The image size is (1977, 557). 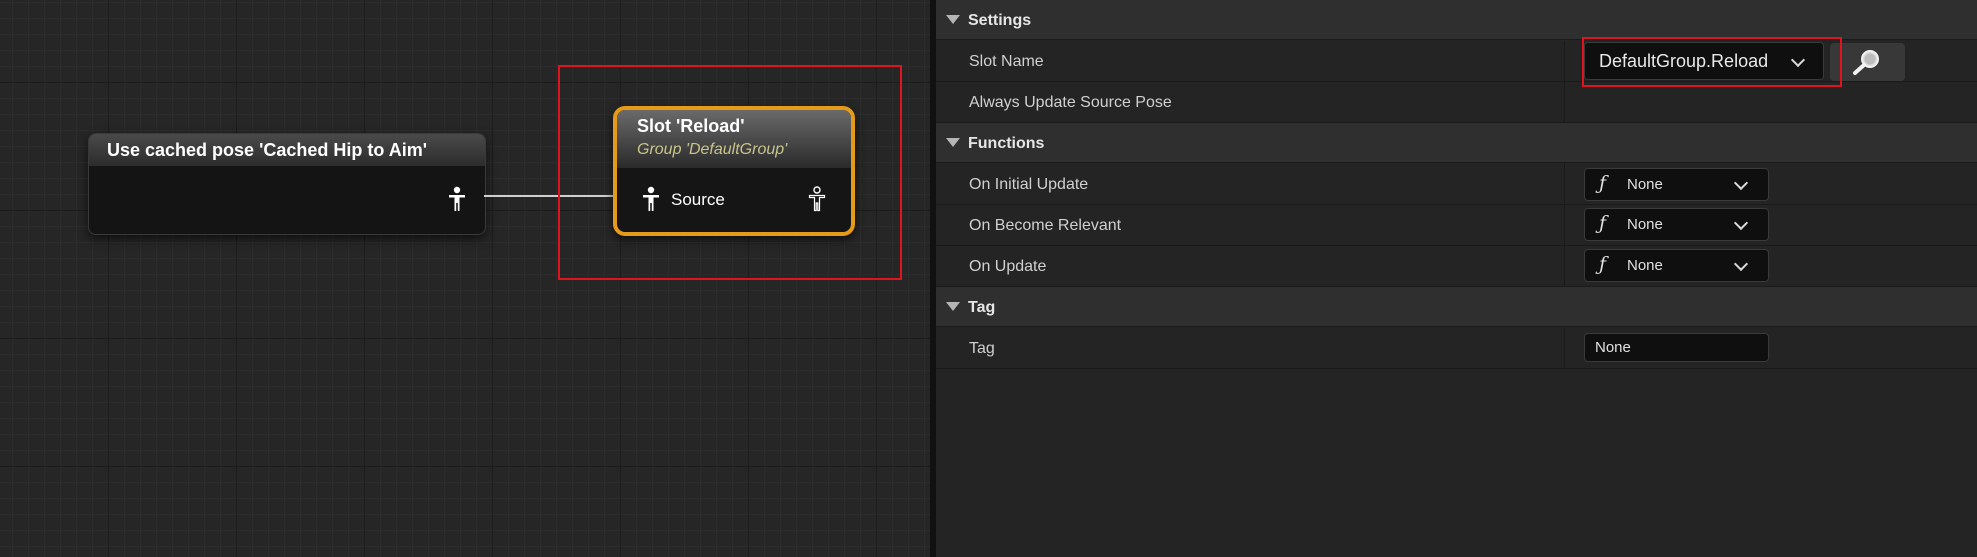 What do you see at coordinates (1866, 62) in the screenshot?
I see `magnifier-icon` at bounding box center [1866, 62].